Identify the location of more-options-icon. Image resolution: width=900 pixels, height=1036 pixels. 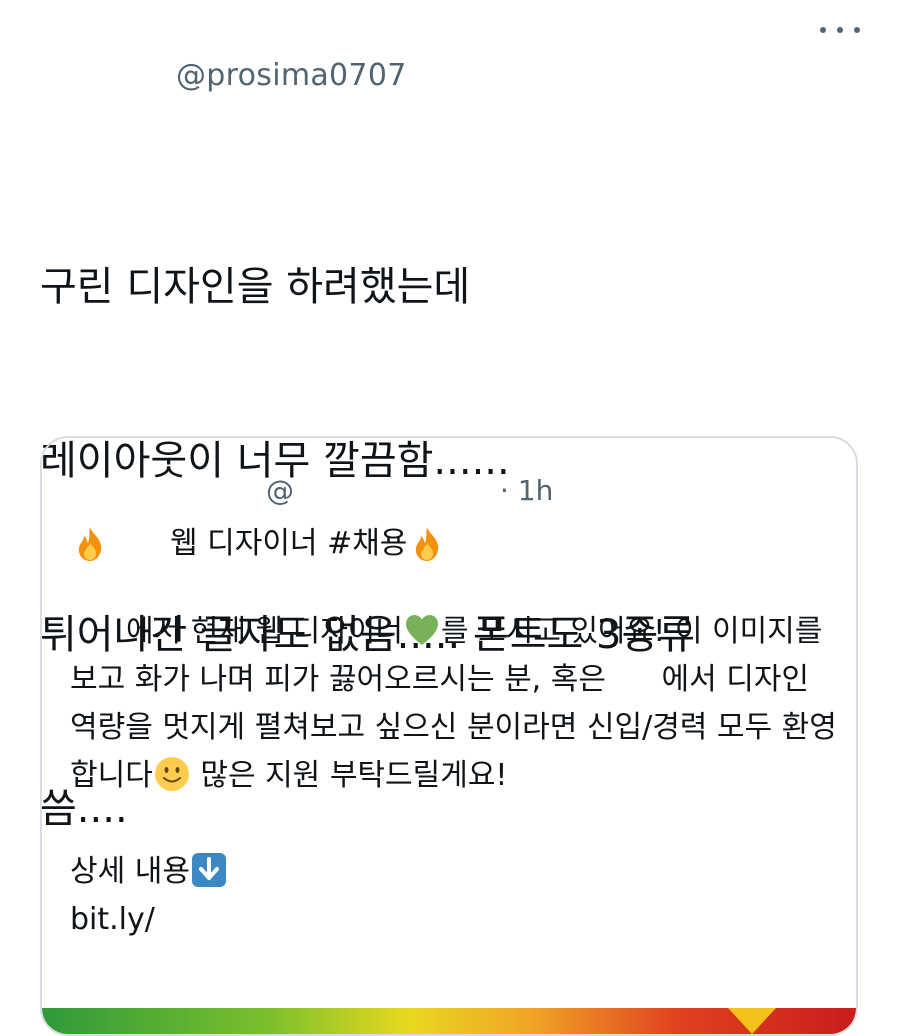
(840, 30).